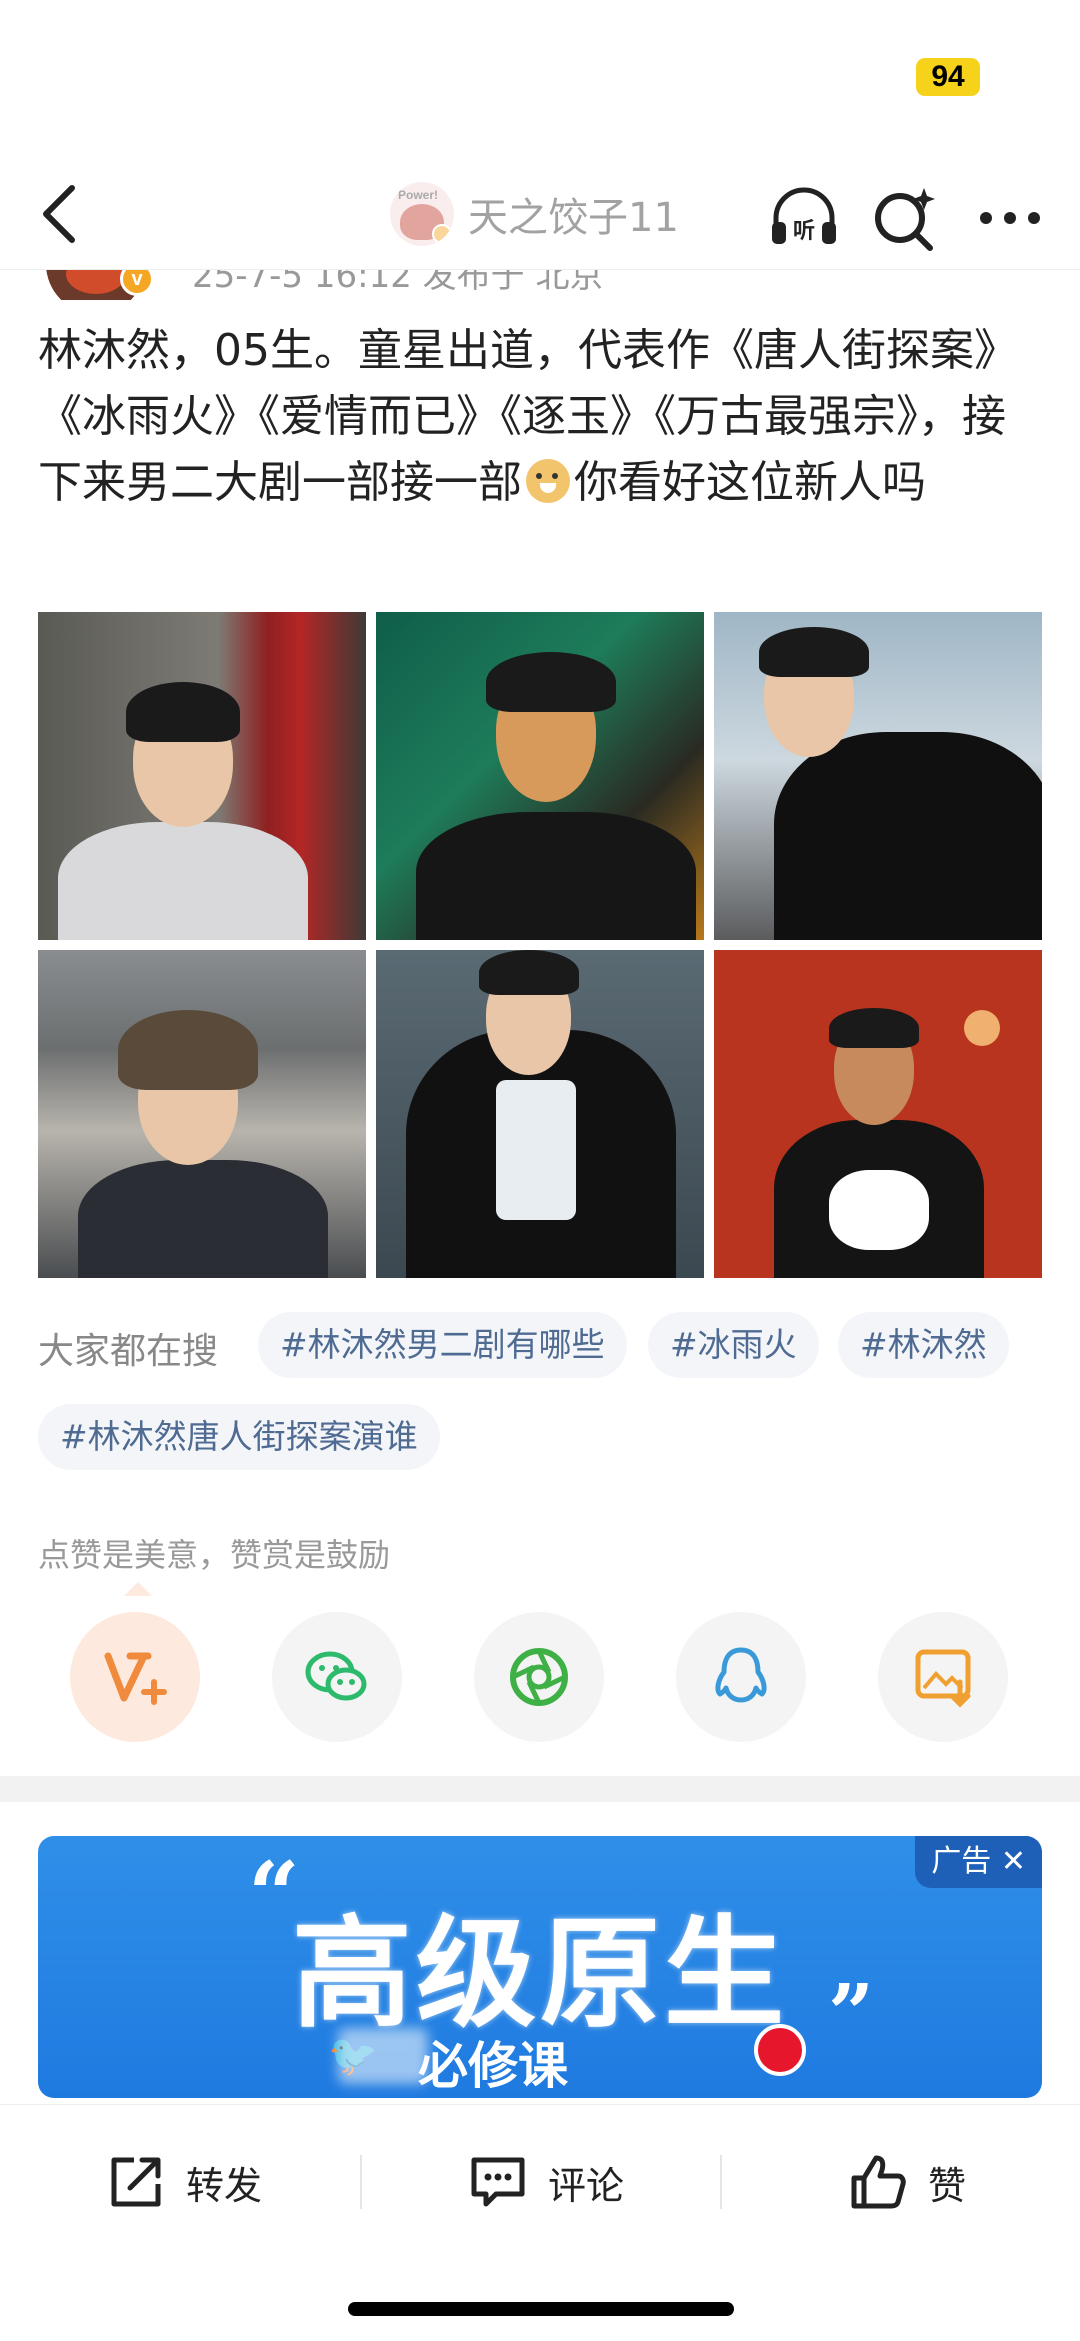  I want to click on share-moments-button, so click(539, 1677).